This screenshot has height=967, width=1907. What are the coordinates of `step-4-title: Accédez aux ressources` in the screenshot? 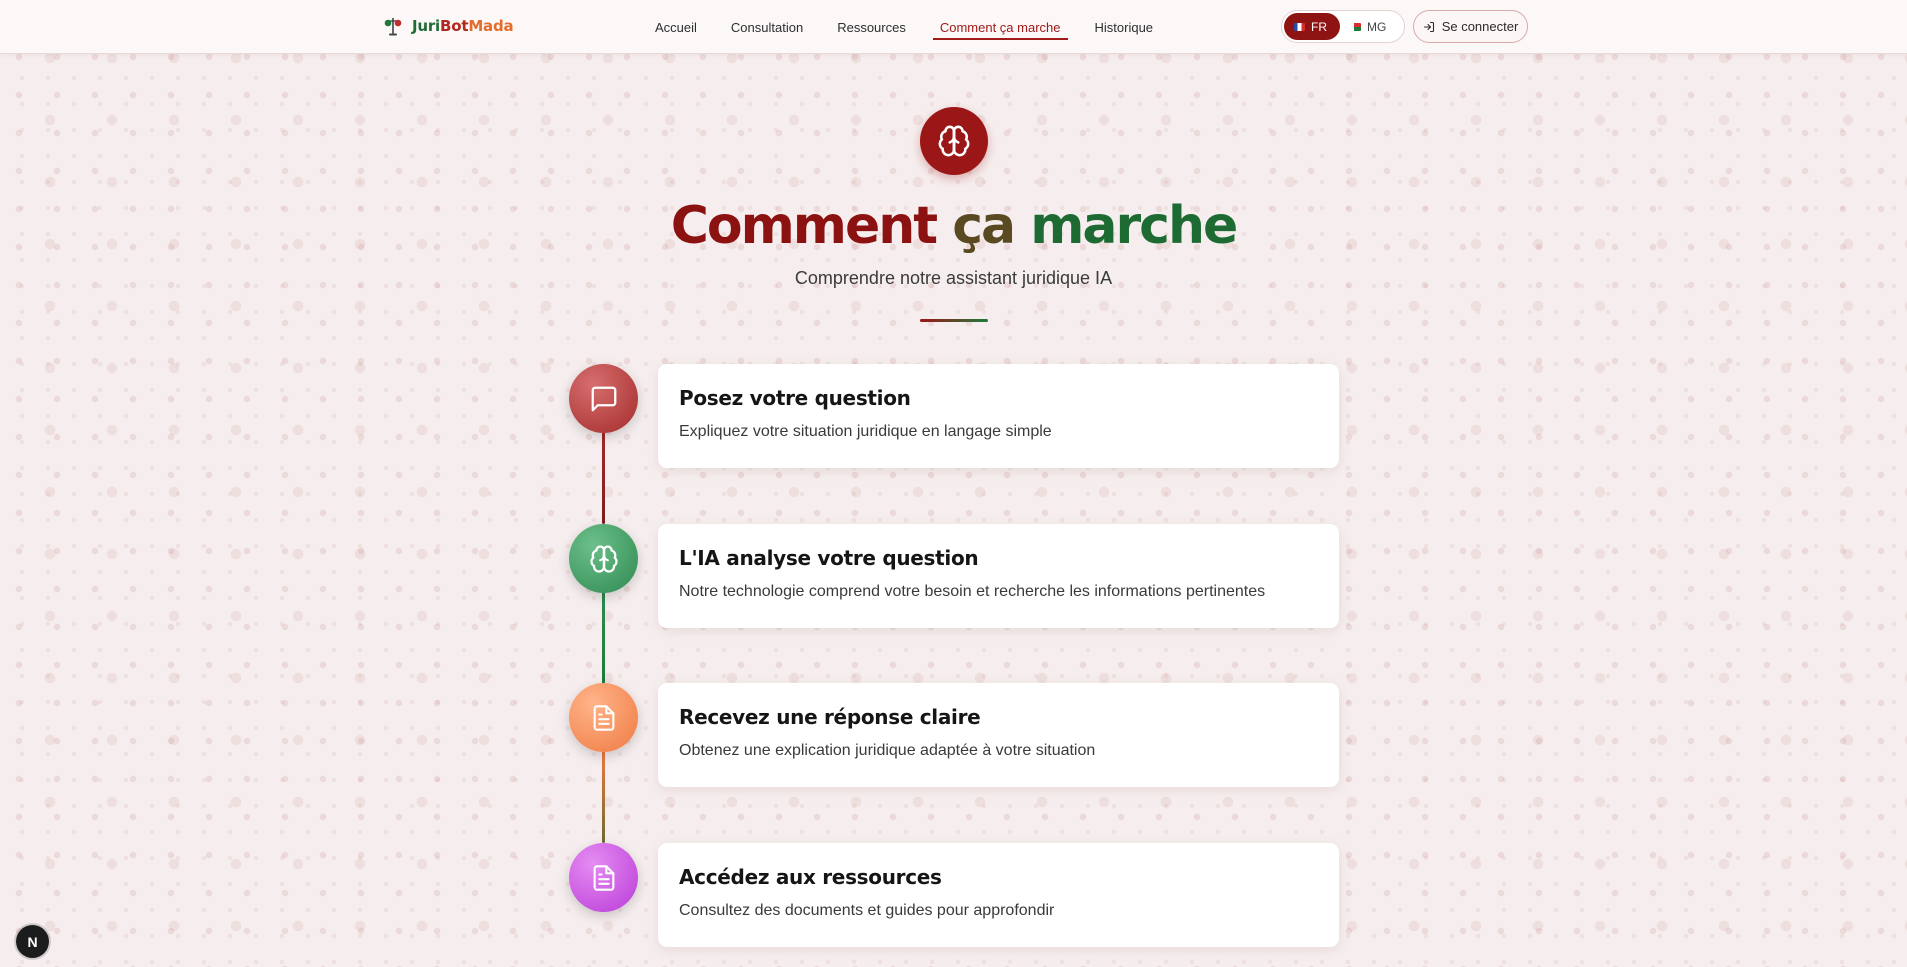 It's located at (810, 877).